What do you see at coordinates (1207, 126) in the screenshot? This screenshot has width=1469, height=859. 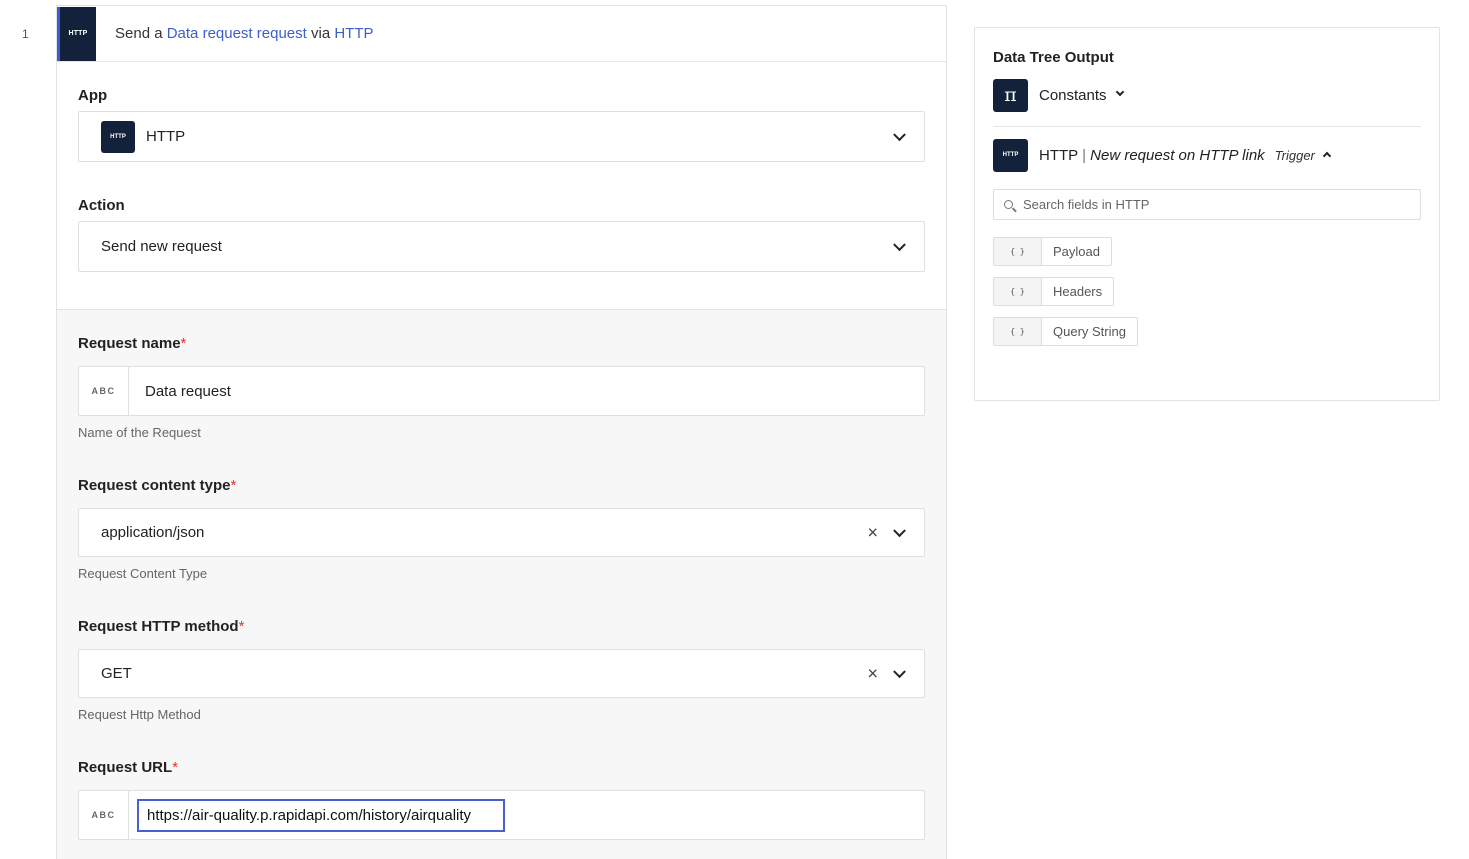 I see `divider` at bounding box center [1207, 126].